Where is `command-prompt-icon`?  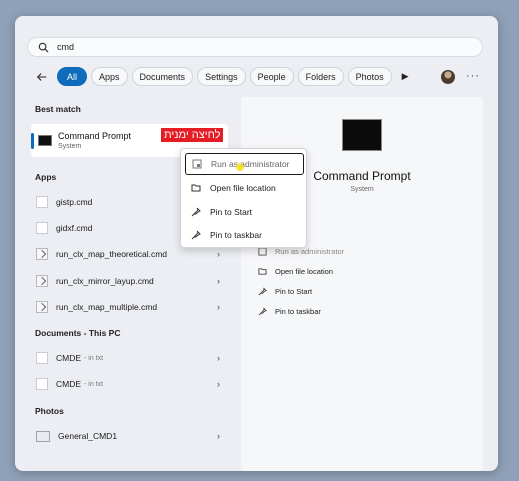
command-prompt-icon is located at coordinates (45, 140).